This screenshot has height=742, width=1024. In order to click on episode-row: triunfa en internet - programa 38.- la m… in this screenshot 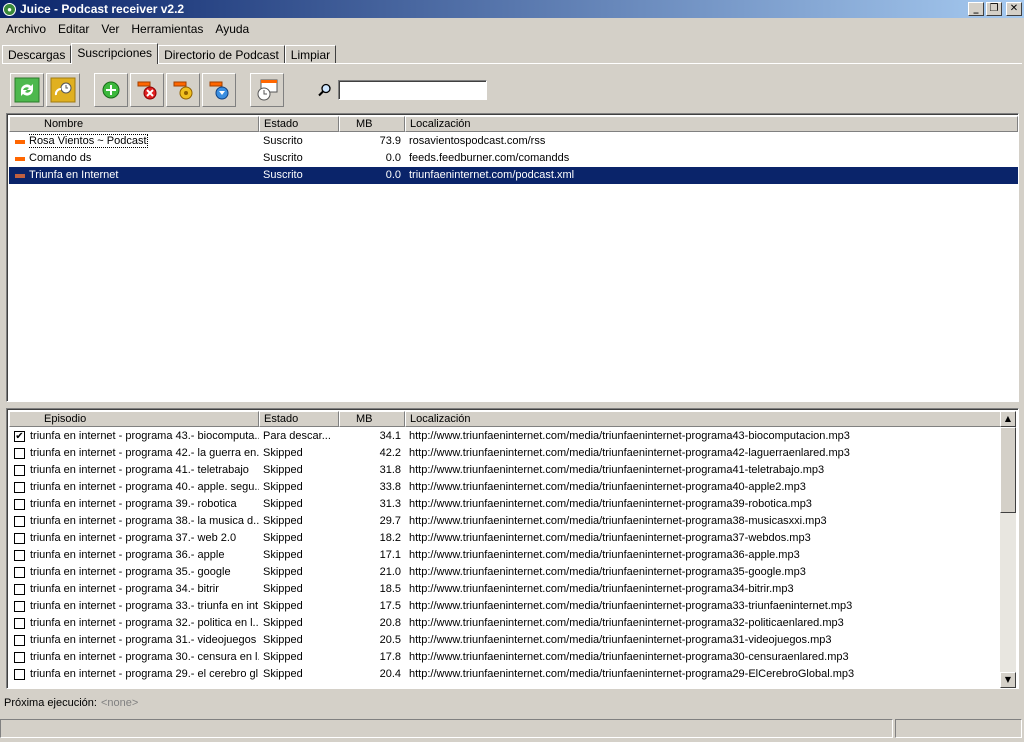, I will do `click(504, 521)`.